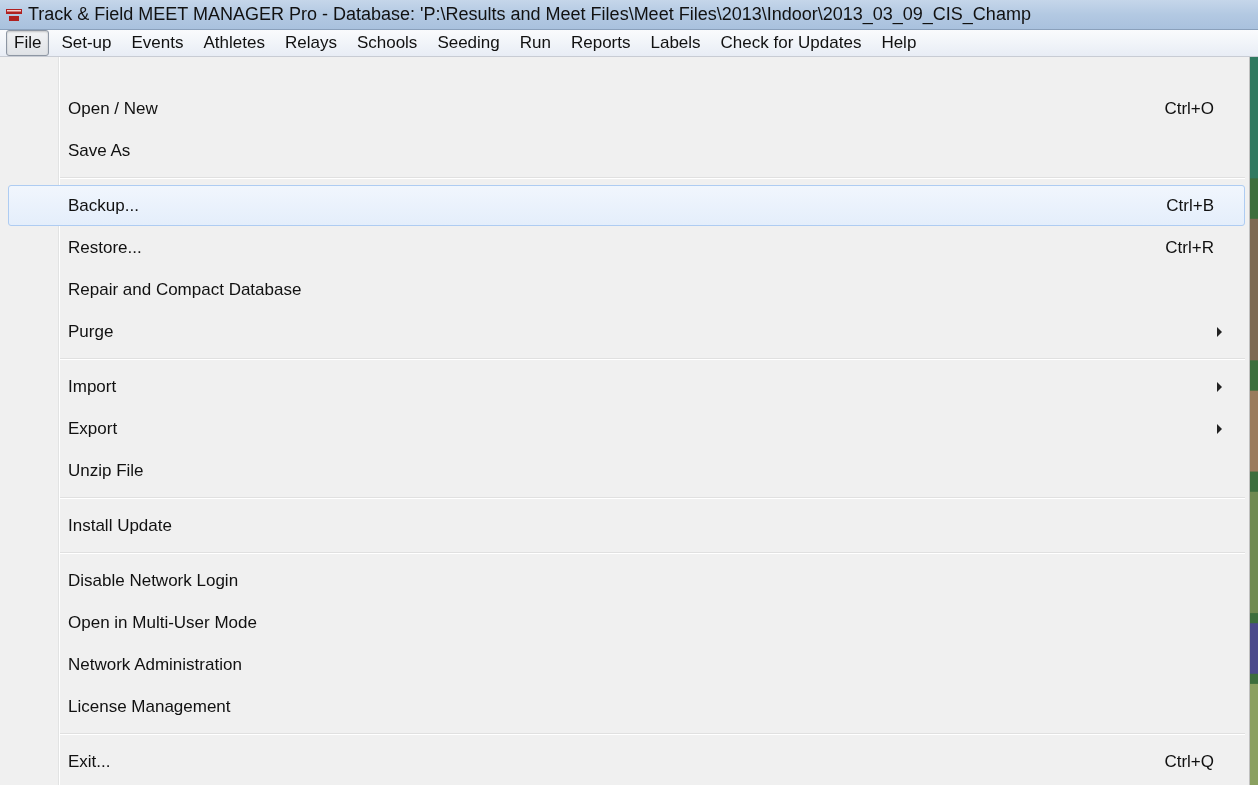 The width and height of the screenshot is (1258, 785). I want to click on menu-item-label: Open in Multi-User Mode, so click(162, 622).